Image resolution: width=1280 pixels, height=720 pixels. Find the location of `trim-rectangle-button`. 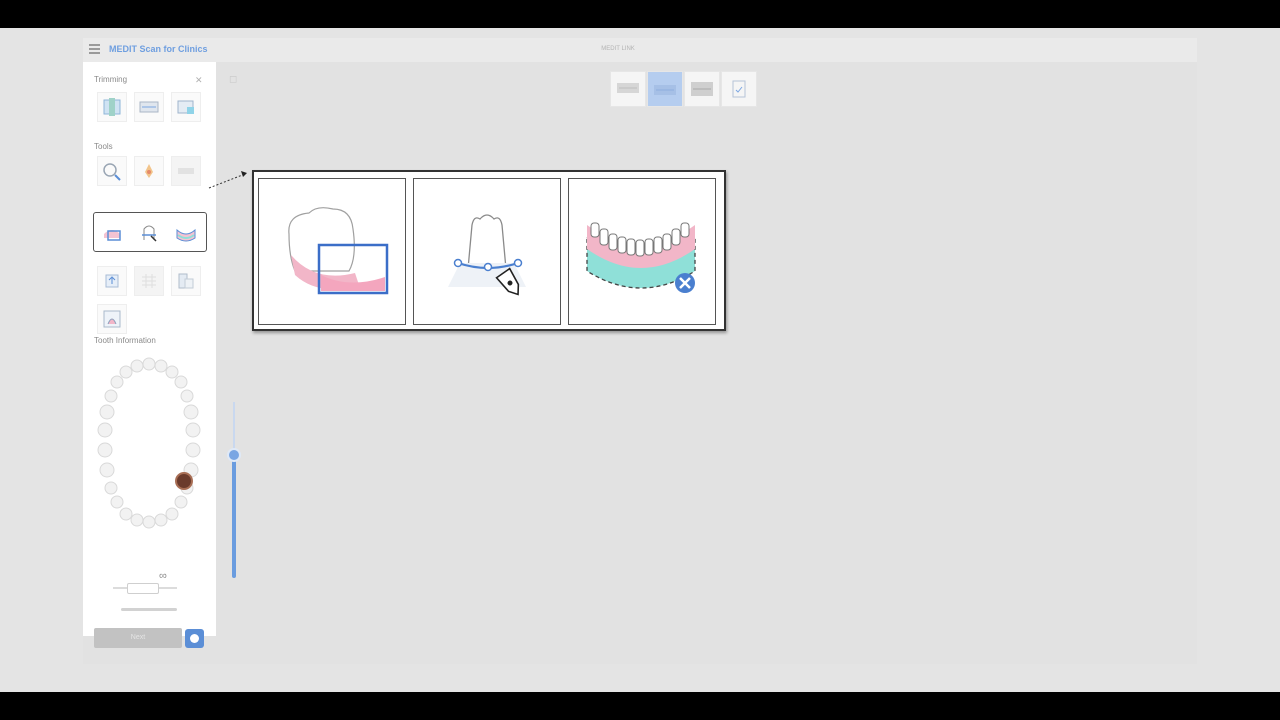

trim-rectangle-button is located at coordinates (112, 233).